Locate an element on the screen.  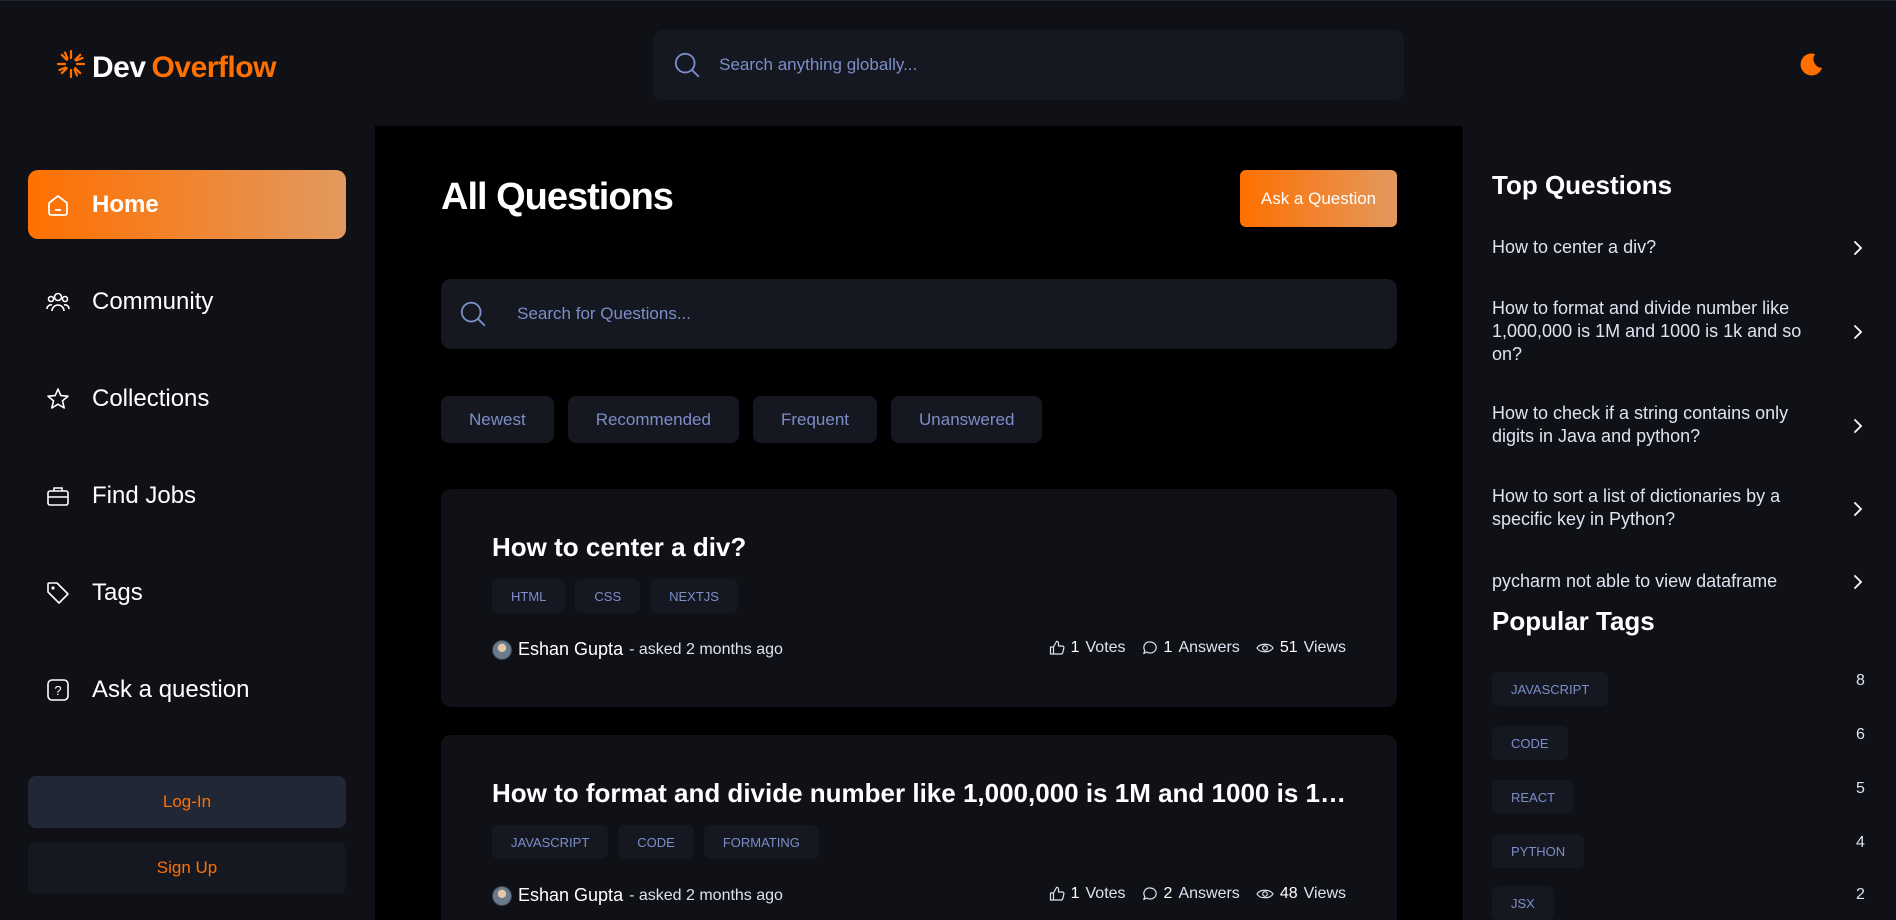
sidebar-item-ask-question: ? Ask a question is located at coordinates (187, 689).